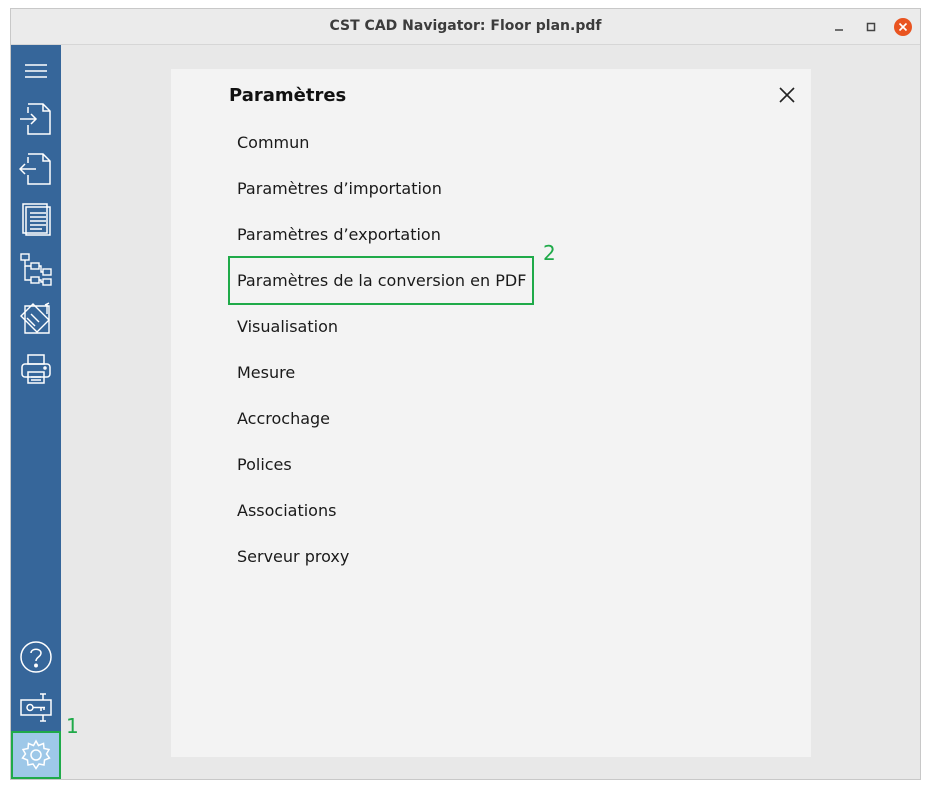 The image size is (932, 791). Describe the element at coordinates (36, 412) in the screenshot. I see `sidebar` at that location.